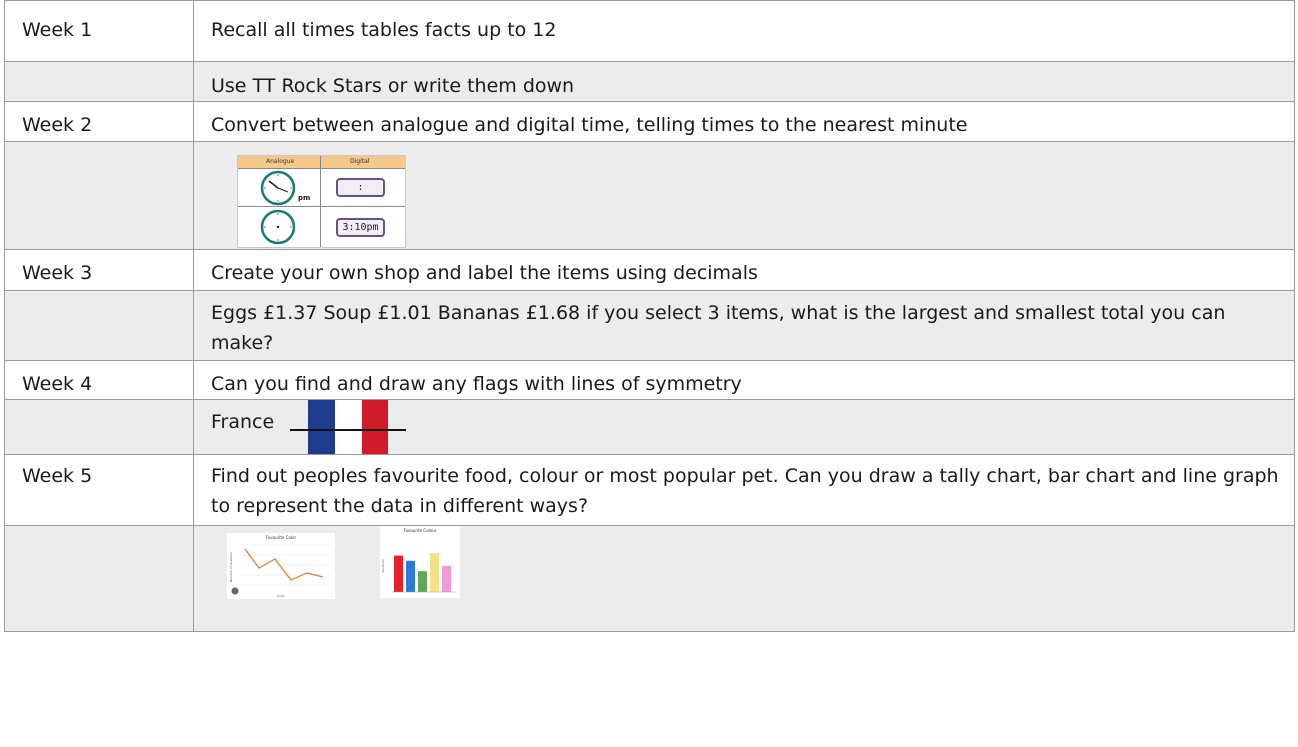  What do you see at coordinates (99, 490) in the screenshot?
I see `week-label: Week 5` at bounding box center [99, 490].